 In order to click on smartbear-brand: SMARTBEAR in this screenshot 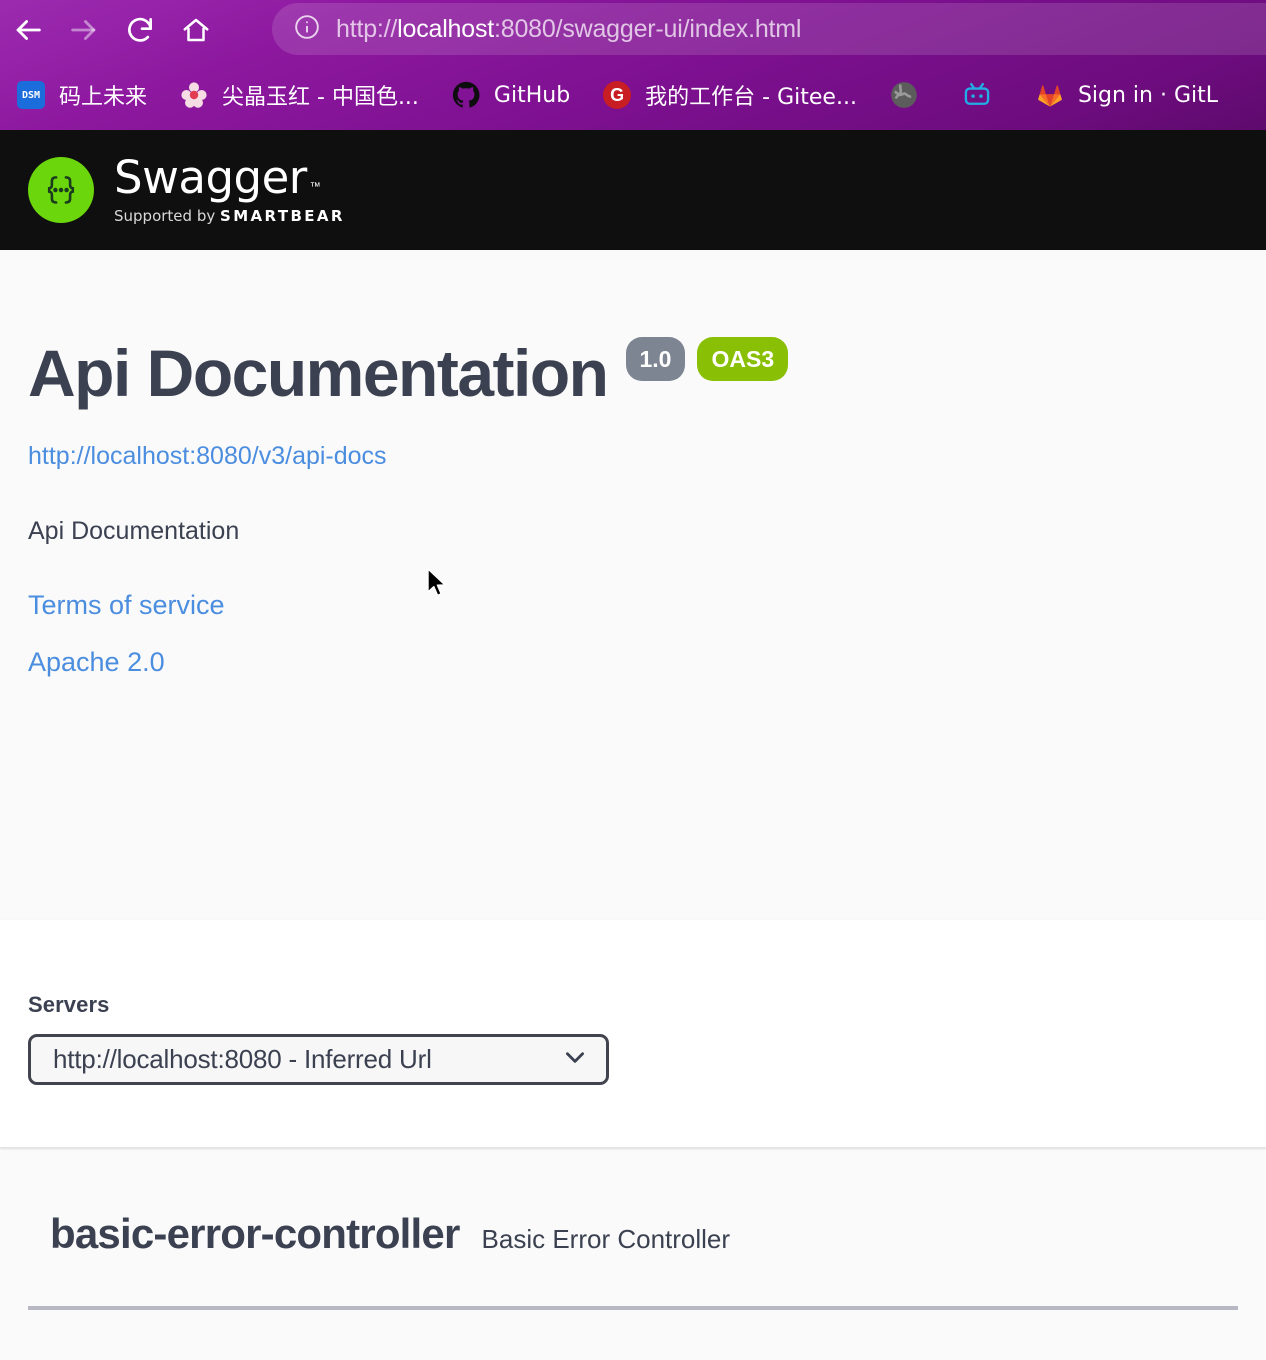, I will do `click(282, 216)`.